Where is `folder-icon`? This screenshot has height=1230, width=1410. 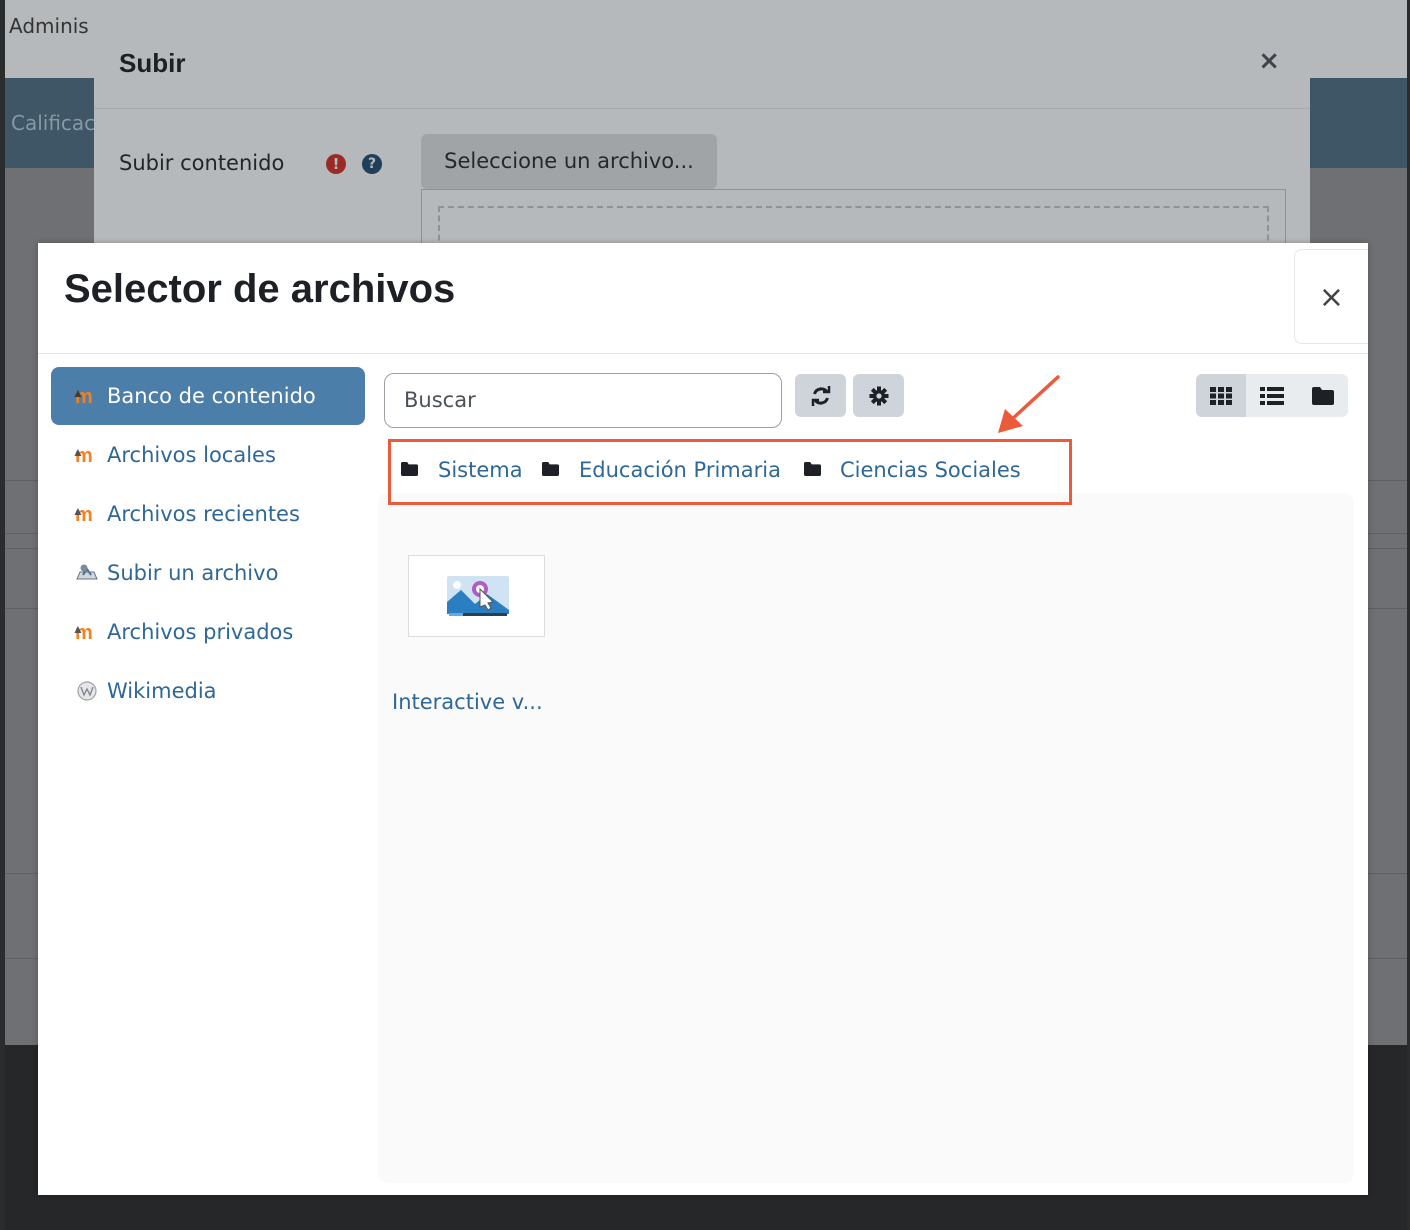 folder-icon is located at coordinates (1323, 395).